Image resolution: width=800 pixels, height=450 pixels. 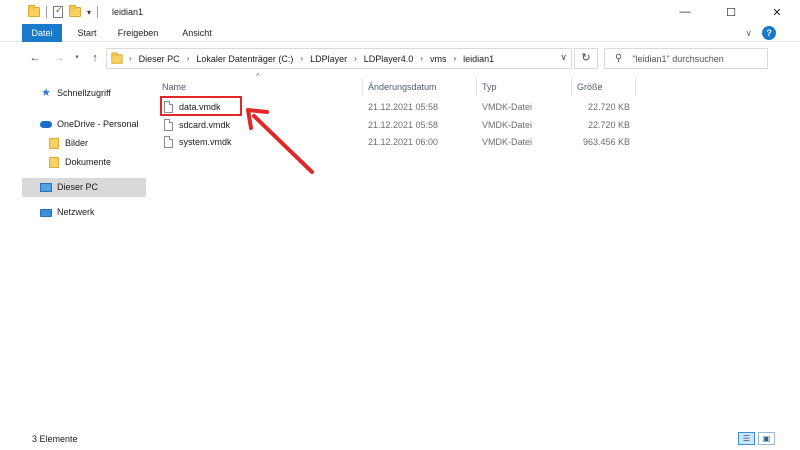 What do you see at coordinates (619, 58) in the screenshot?
I see `search-icon: ⚲` at bounding box center [619, 58].